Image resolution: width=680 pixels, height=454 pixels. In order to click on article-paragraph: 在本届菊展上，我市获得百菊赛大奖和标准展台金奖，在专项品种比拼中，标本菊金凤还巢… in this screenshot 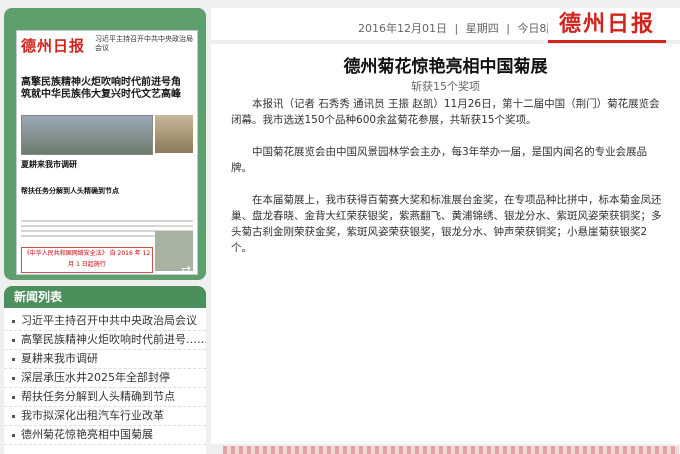, I will do `click(446, 224)`.